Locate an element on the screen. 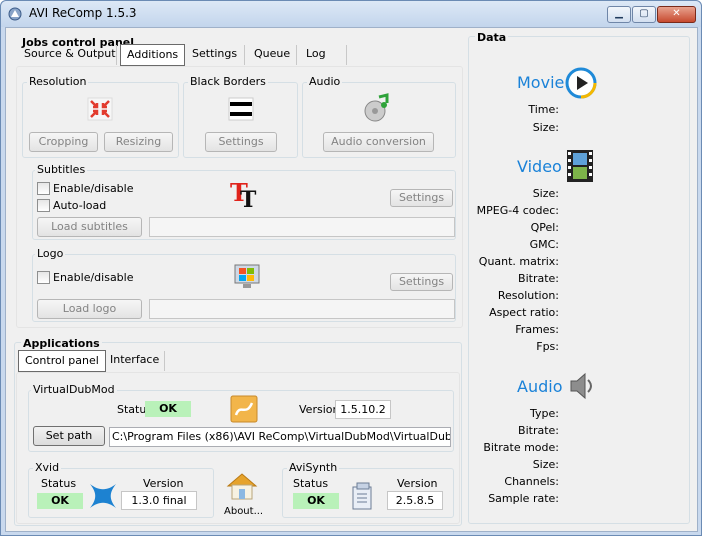 The height and width of the screenshot is (536, 702). logo-path-field is located at coordinates (302, 309).